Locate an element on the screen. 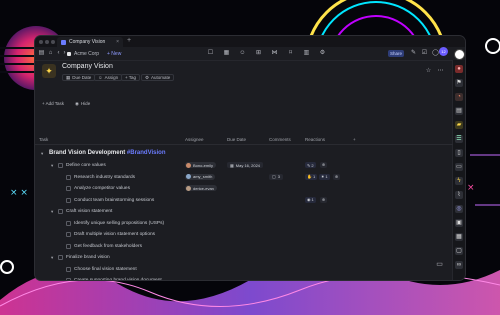 The width and height of the screenshot is (500, 315). record-icon: ● is located at coordinates (459, 69).